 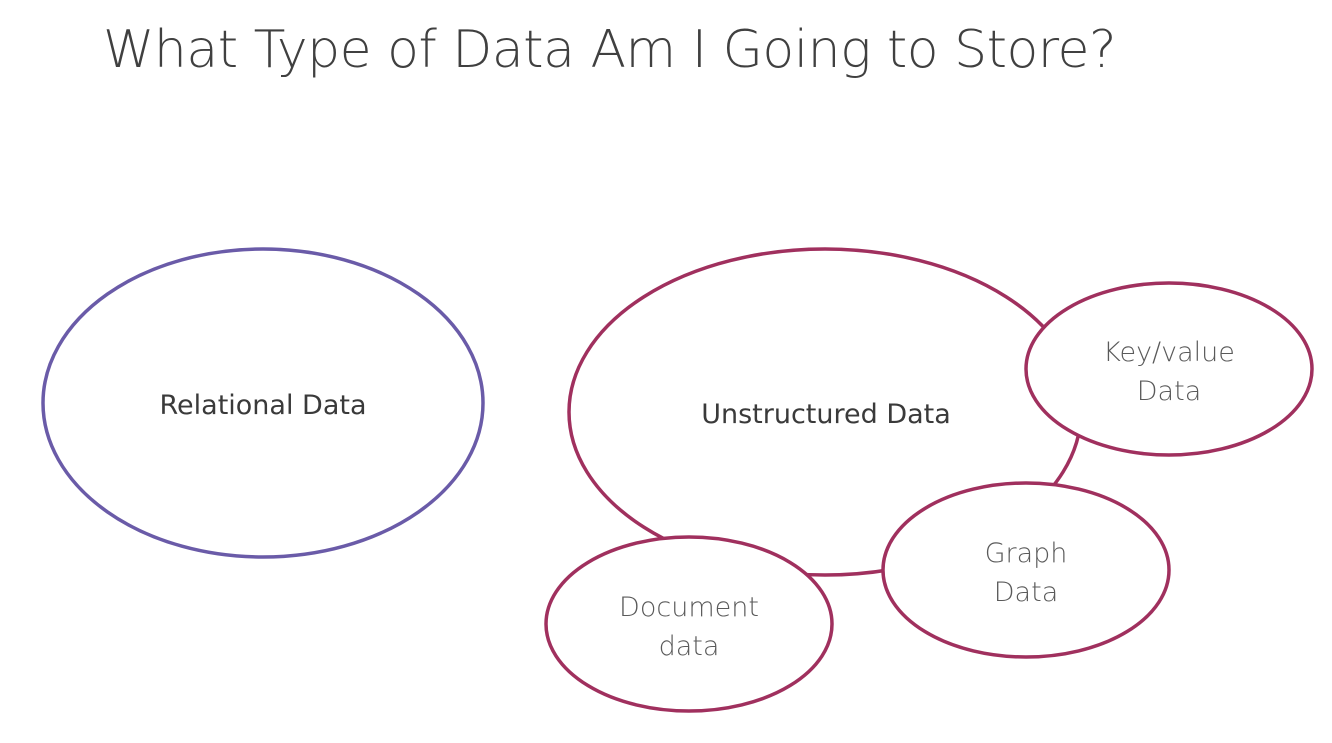 What do you see at coordinates (1169, 352) in the screenshot?
I see `key-value-data-label-line1: Key/value` at bounding box center [1169, 352].